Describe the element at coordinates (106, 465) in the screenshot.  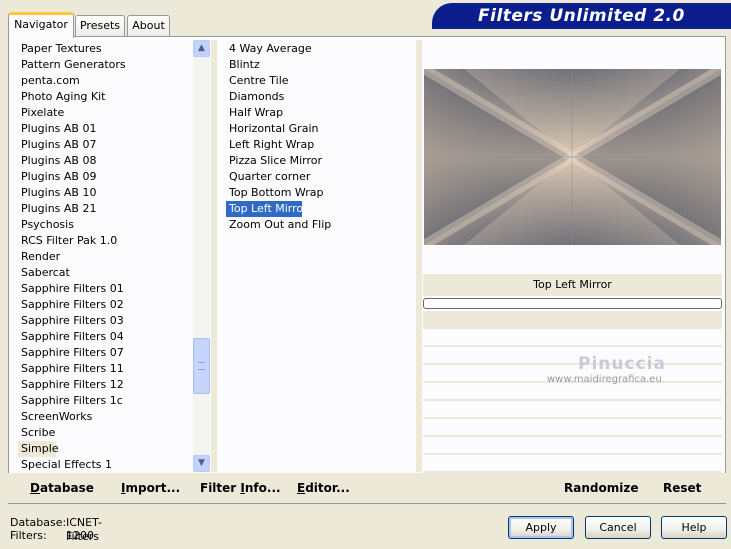
I see `category-list-item: Special Effects 1` at that location.